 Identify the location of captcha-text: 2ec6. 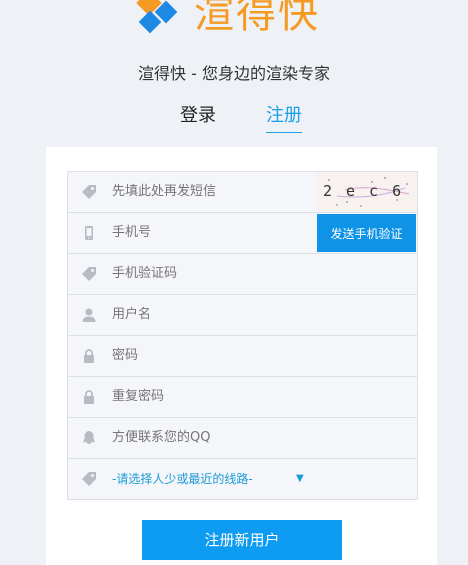
(369, 191).